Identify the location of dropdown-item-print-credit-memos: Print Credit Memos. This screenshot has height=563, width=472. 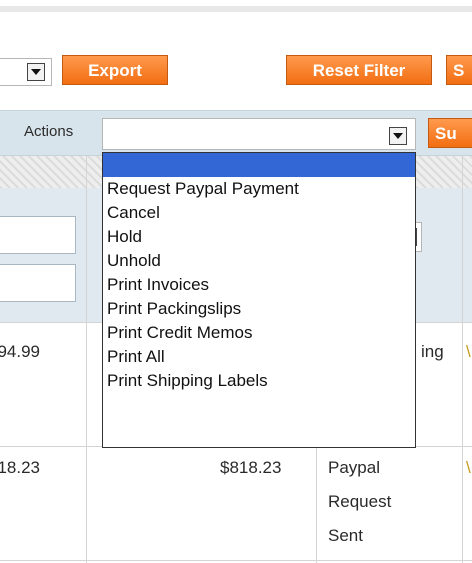
(259, 333).